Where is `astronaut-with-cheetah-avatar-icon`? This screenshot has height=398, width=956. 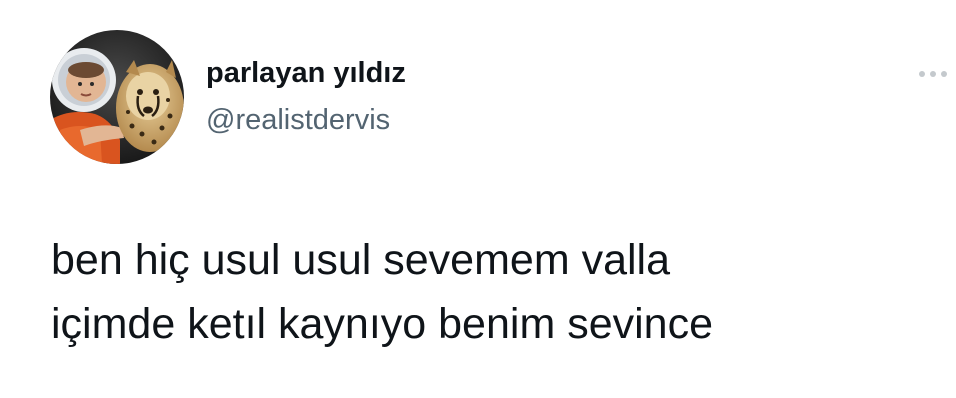 astronaut-with-cheetah-avatar-icon is located at coordinates (117, 97).